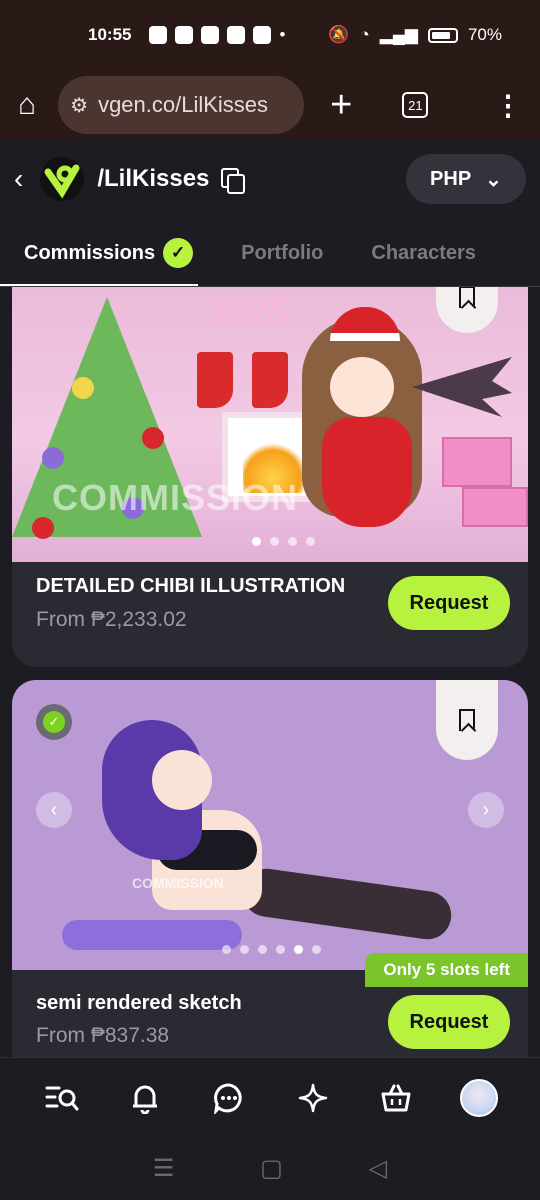 The image size is (540, 1200). I want to click on bottom-navigation, so click(270, 1097).